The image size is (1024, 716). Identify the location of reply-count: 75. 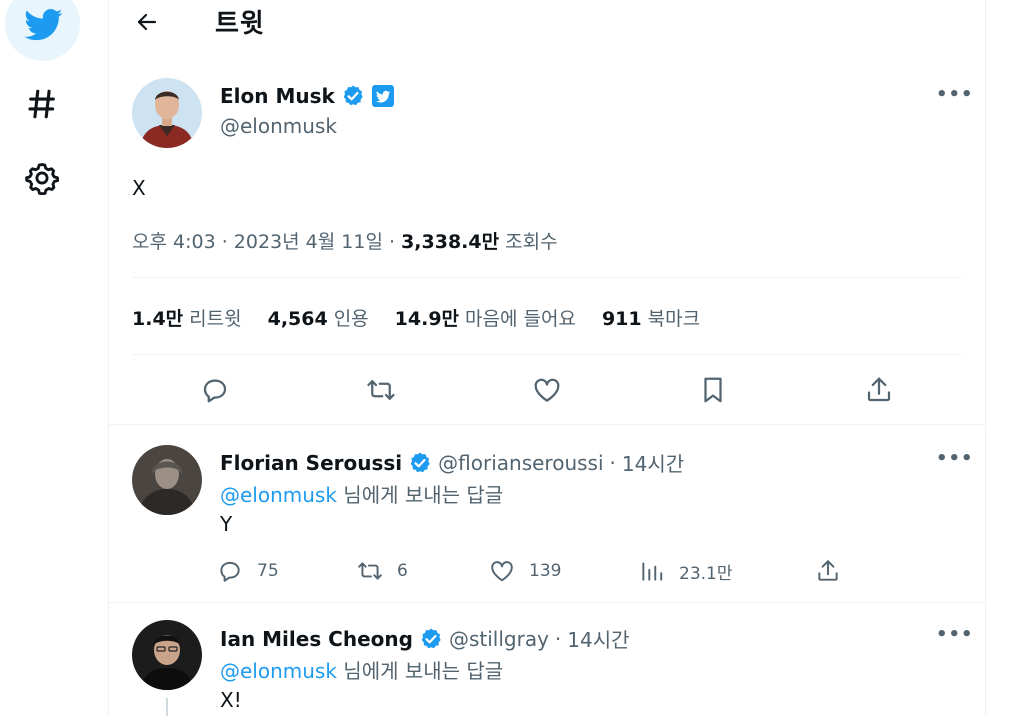
(268, 571).